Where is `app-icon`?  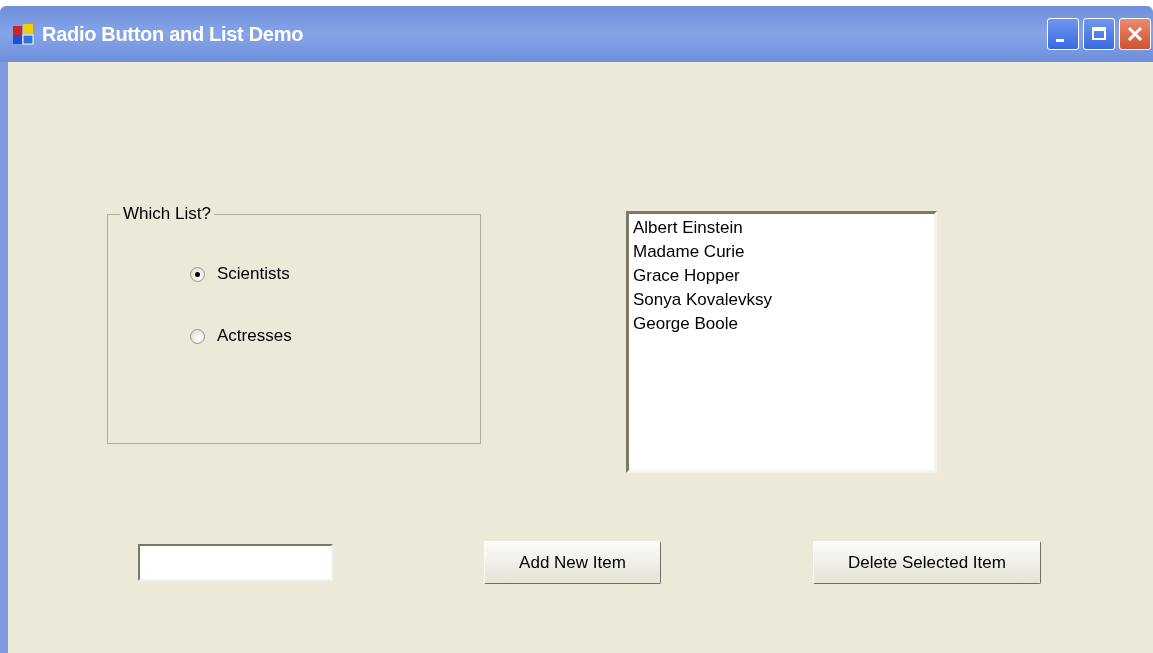
app-icon is located at coordinates (23, 34).